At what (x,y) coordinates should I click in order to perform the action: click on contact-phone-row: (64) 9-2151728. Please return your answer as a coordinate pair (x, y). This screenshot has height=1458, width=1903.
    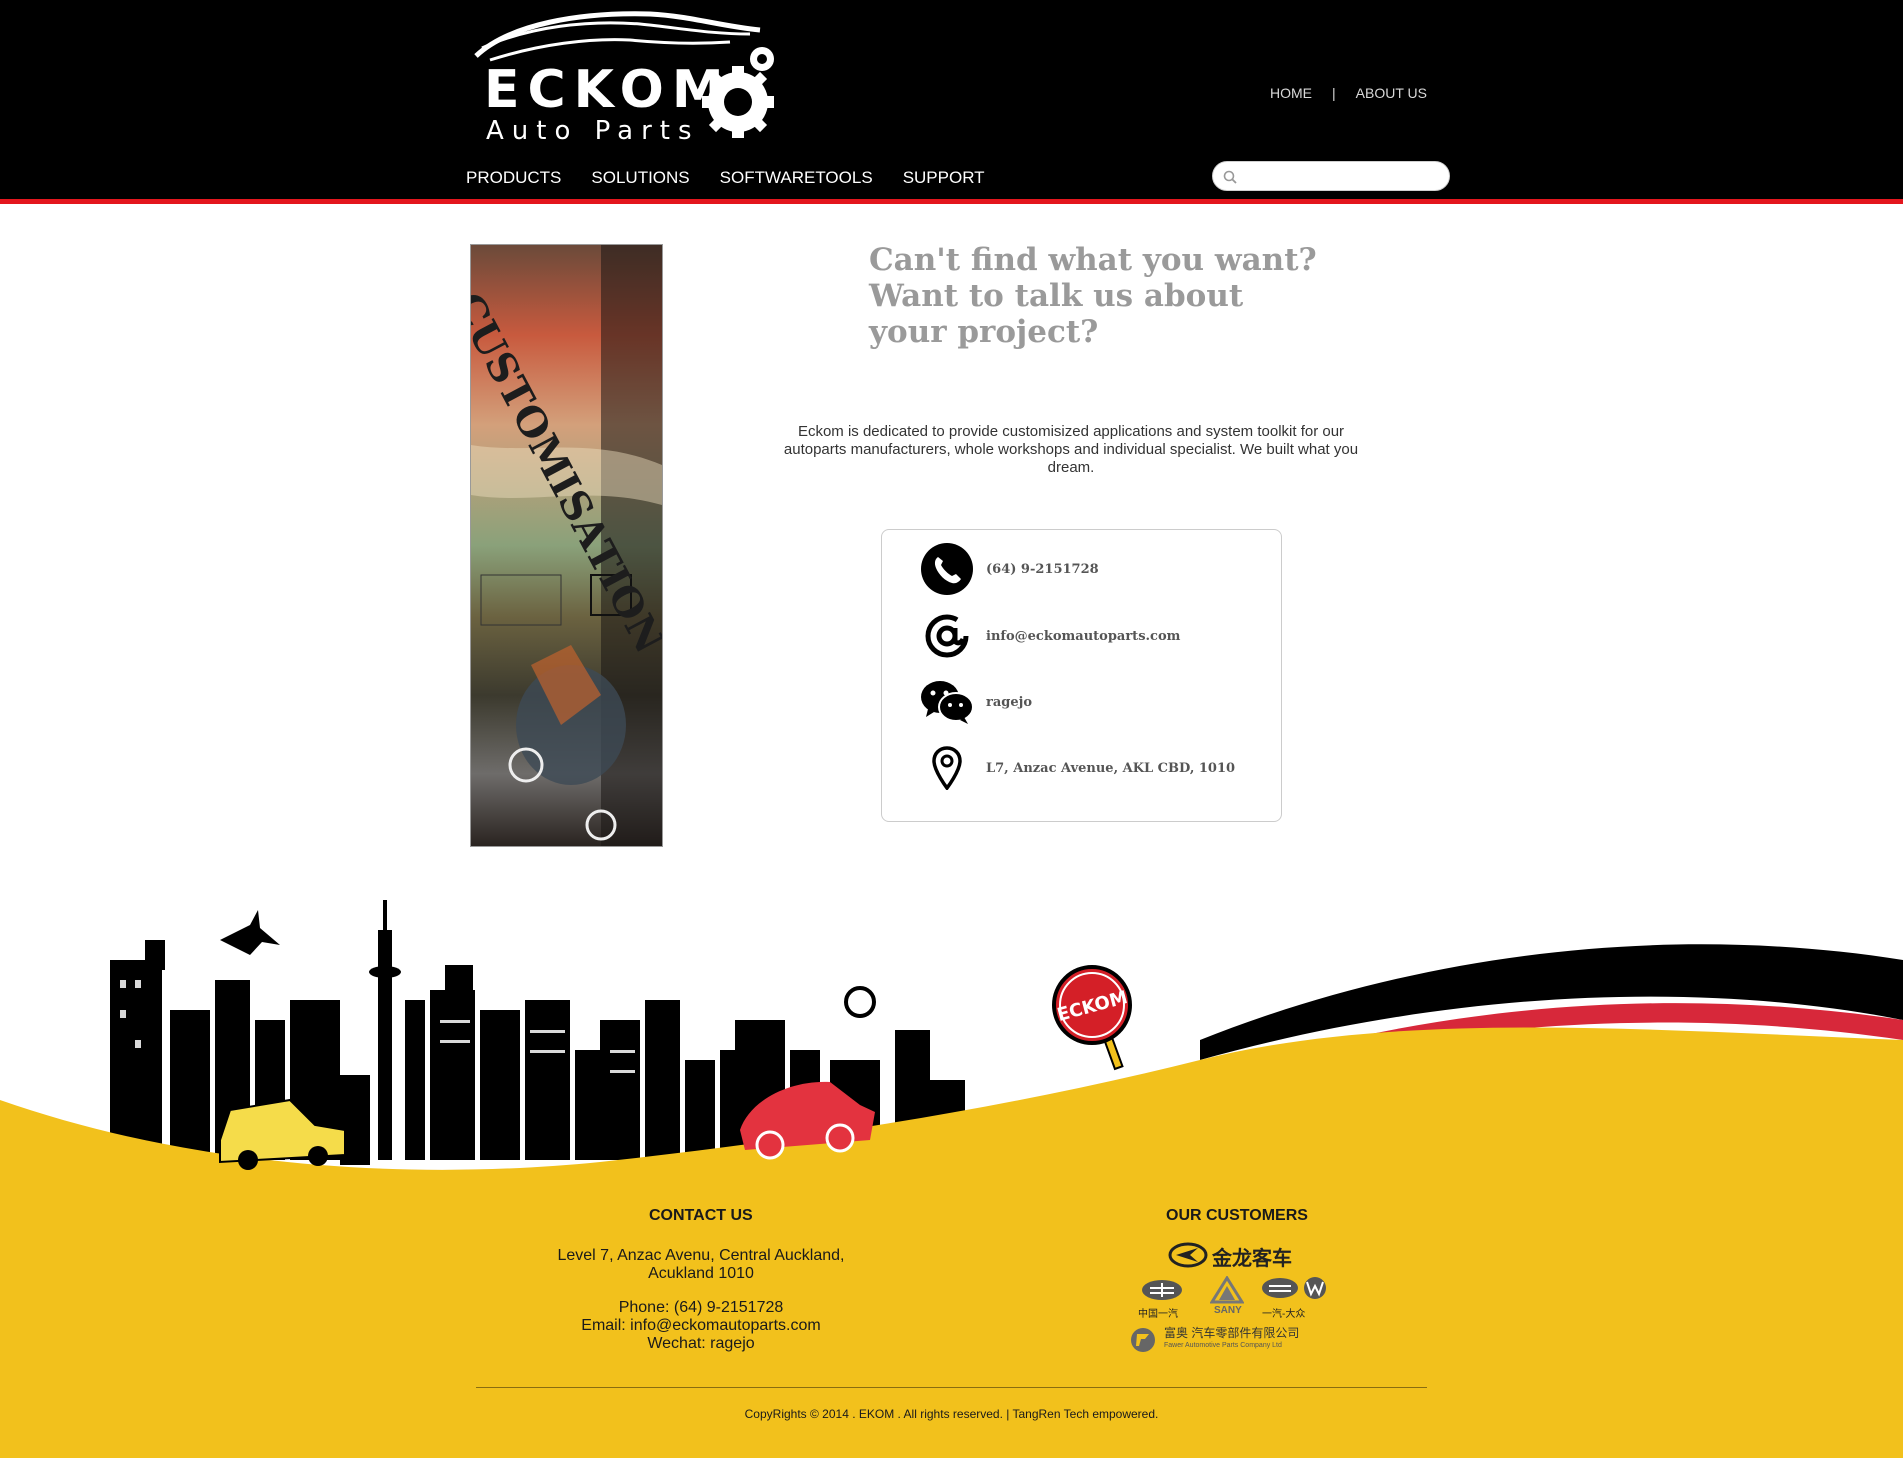
    Looking at the image, I should click on (1009, 569).